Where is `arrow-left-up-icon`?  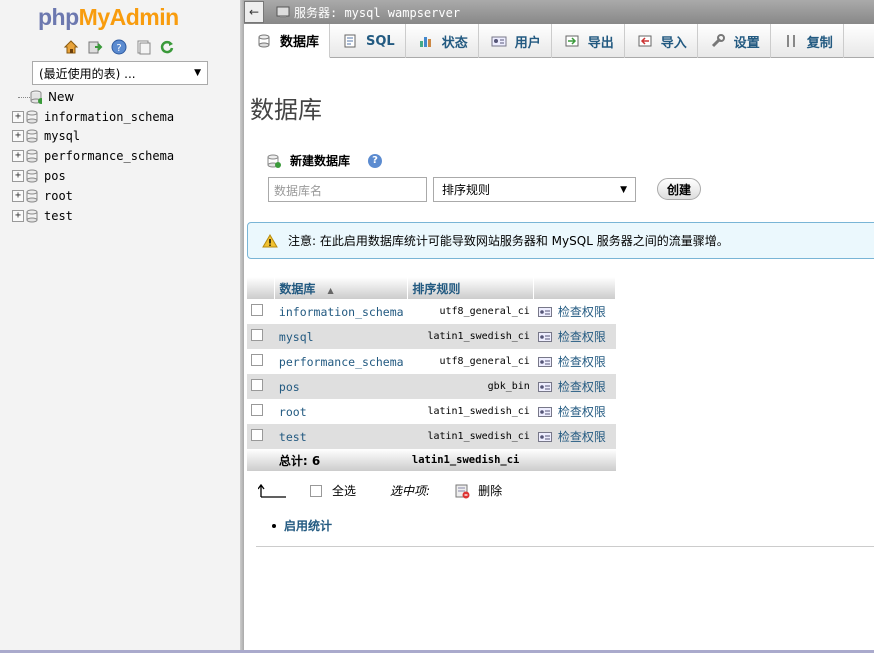 arrow-left-up-icon is located at coordinates (272, 490).